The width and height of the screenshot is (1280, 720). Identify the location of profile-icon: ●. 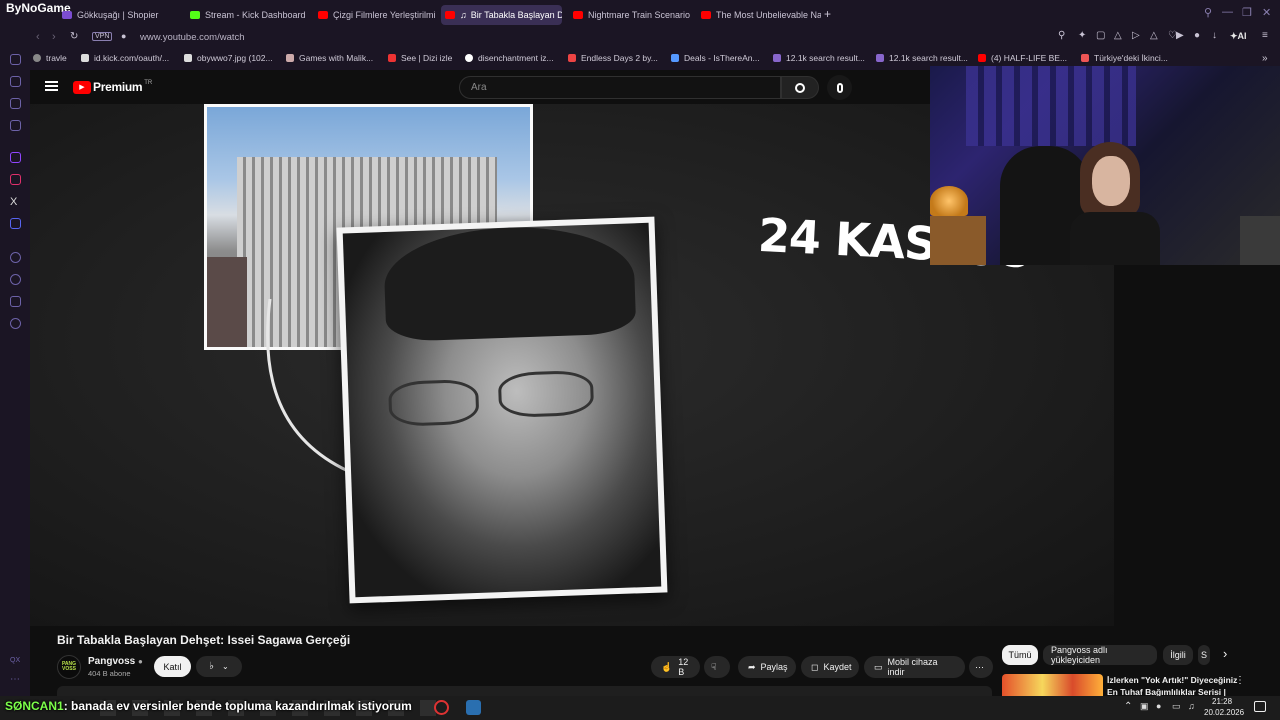
(1197, 35).